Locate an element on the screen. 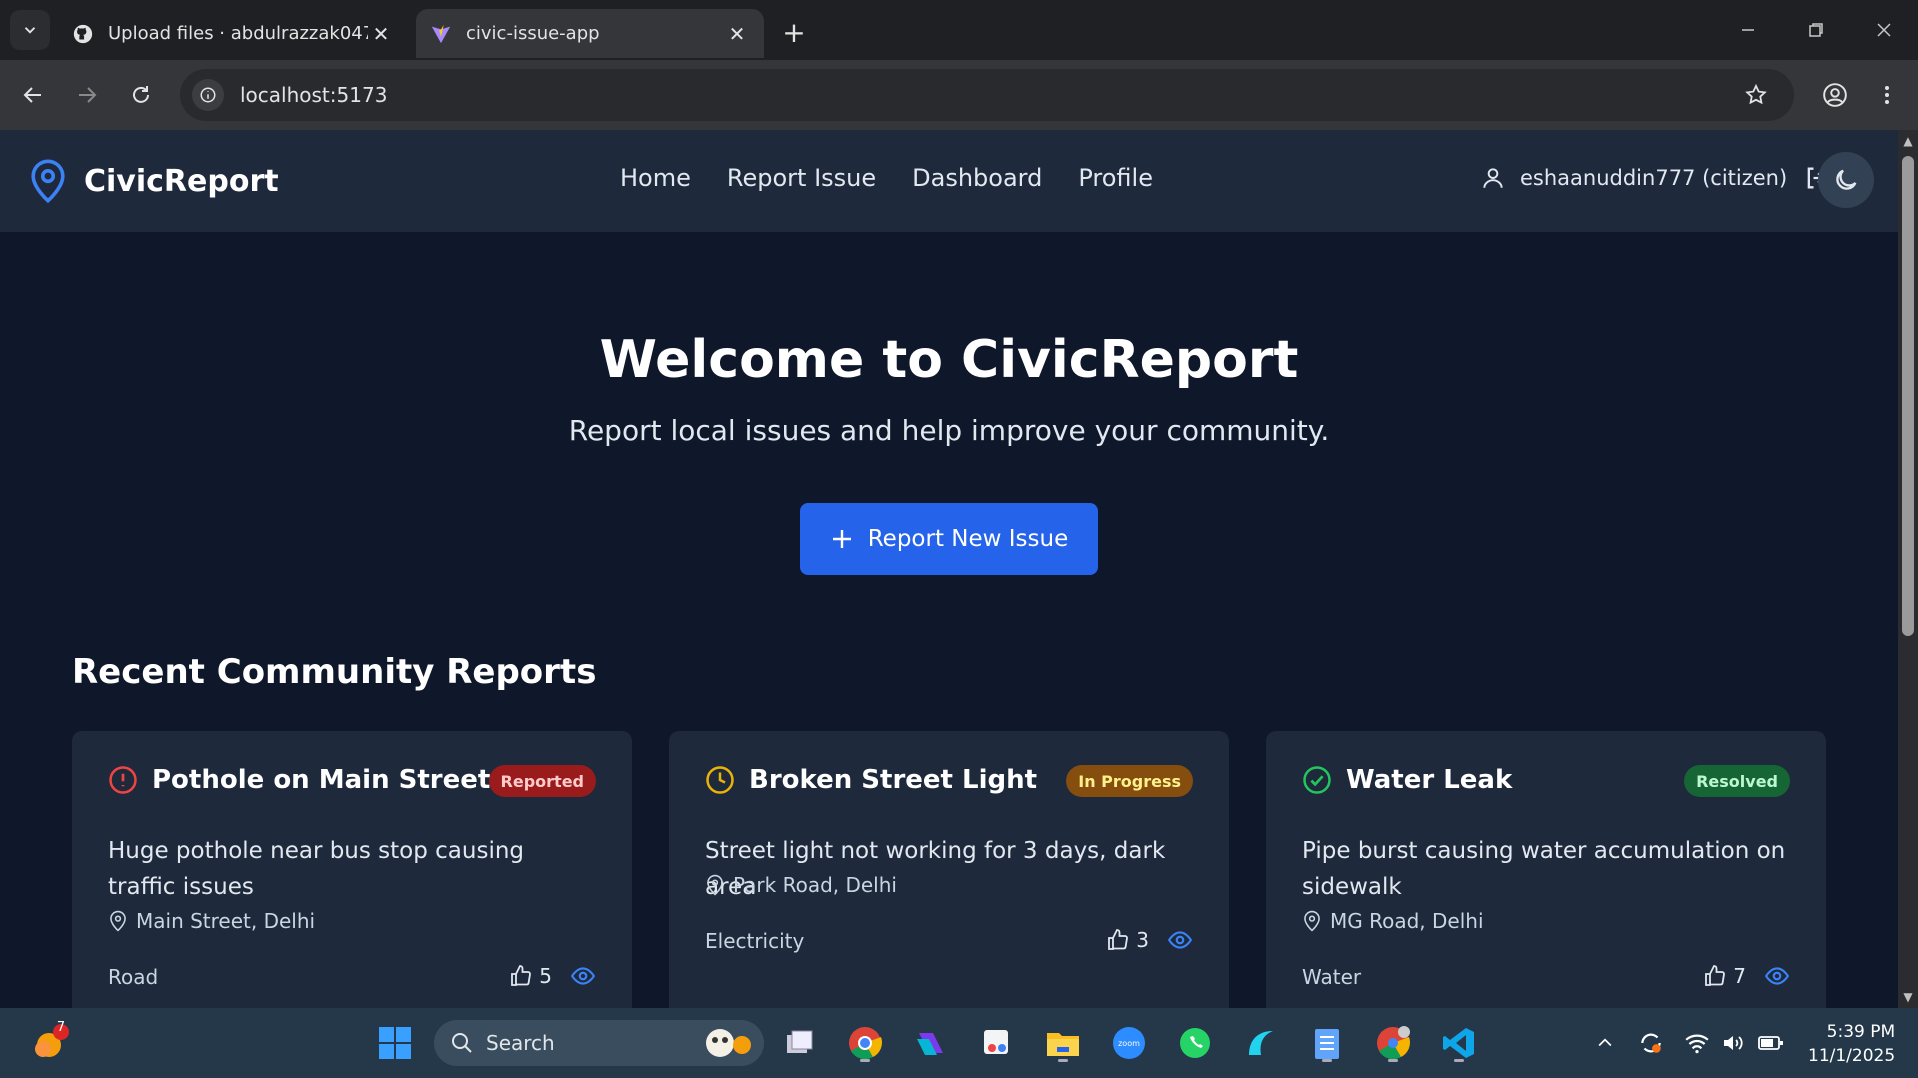 The width and height of the screenshot is (1918, 1078). location-text: Main Street, Delhi is located at coordinates (226, 921).